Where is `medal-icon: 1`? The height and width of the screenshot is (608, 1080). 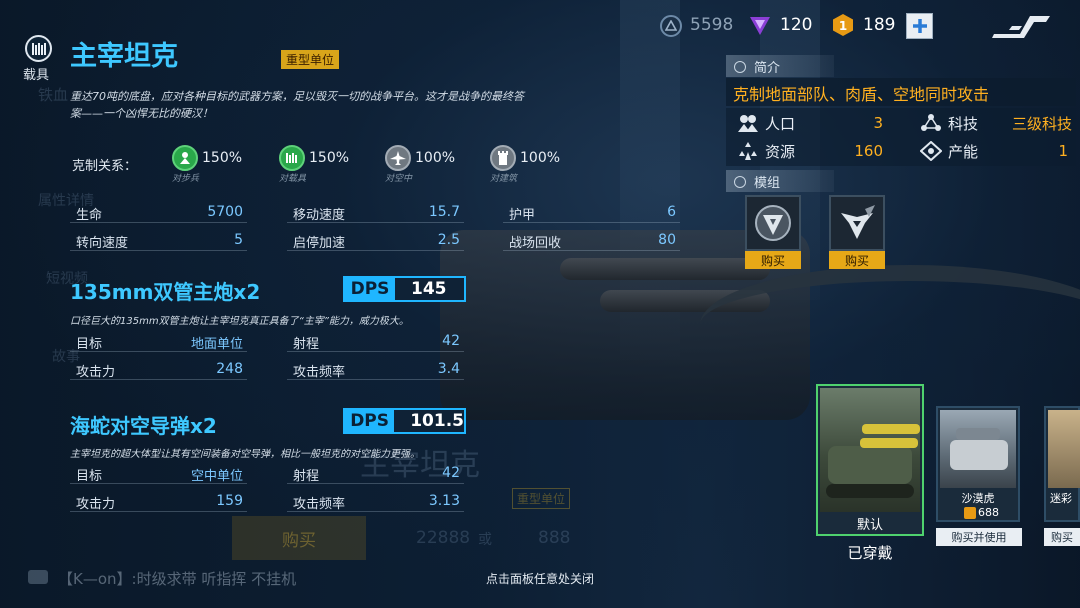
medal-icon: 1 is located at coordinates (843, 25).